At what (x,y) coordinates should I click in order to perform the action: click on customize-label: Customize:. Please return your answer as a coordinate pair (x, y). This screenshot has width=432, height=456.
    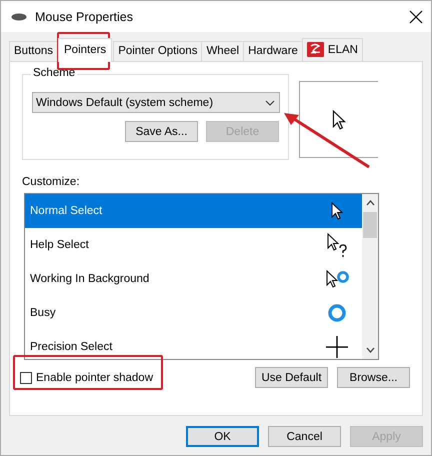
    Looking at the image, I should click on (51, 182).